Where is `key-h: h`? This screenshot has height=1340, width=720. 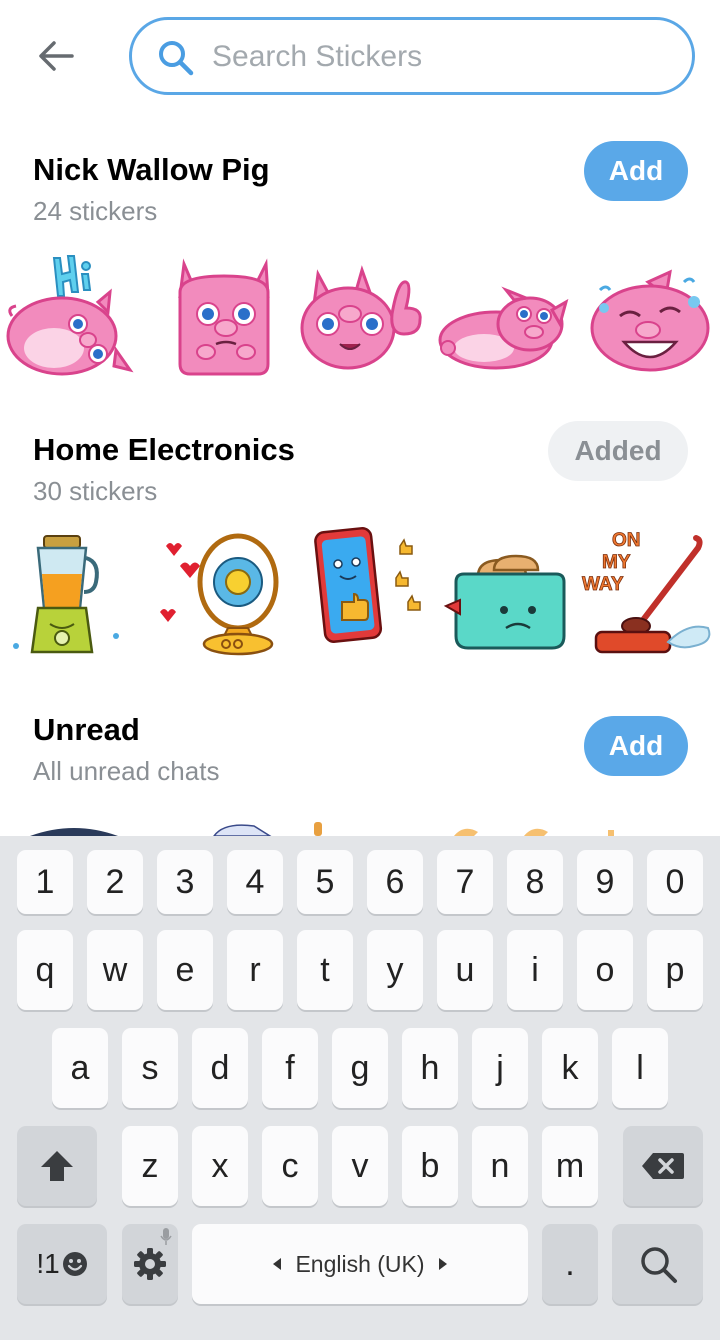
key-h: h is located at coordinates (430, 1068).